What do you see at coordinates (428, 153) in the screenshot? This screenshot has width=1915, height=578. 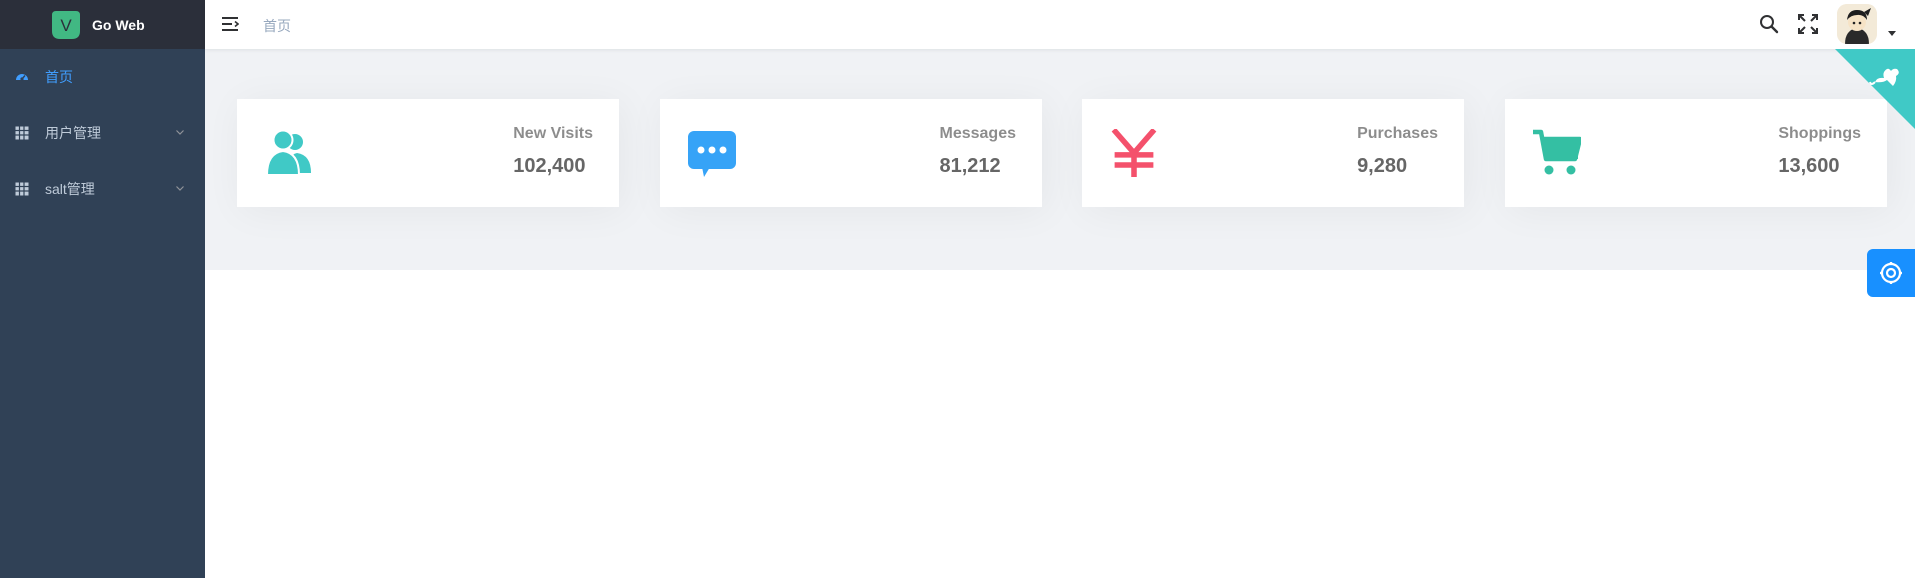 I see `card-new-visits: New Visits 102,400` at bounding box center [428, 153].